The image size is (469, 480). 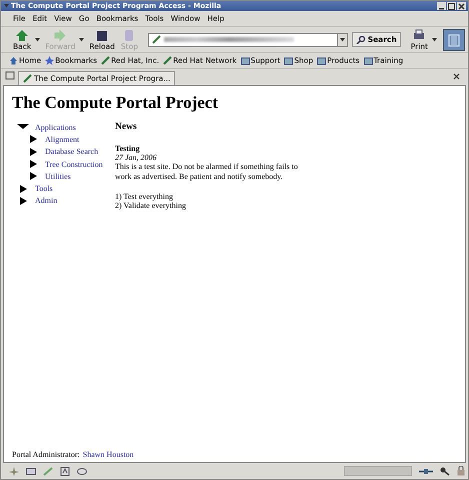 What do you see at coordinates (361, 40) in the screenshot?
I see `search-icon` at bounding box center [361, 40].